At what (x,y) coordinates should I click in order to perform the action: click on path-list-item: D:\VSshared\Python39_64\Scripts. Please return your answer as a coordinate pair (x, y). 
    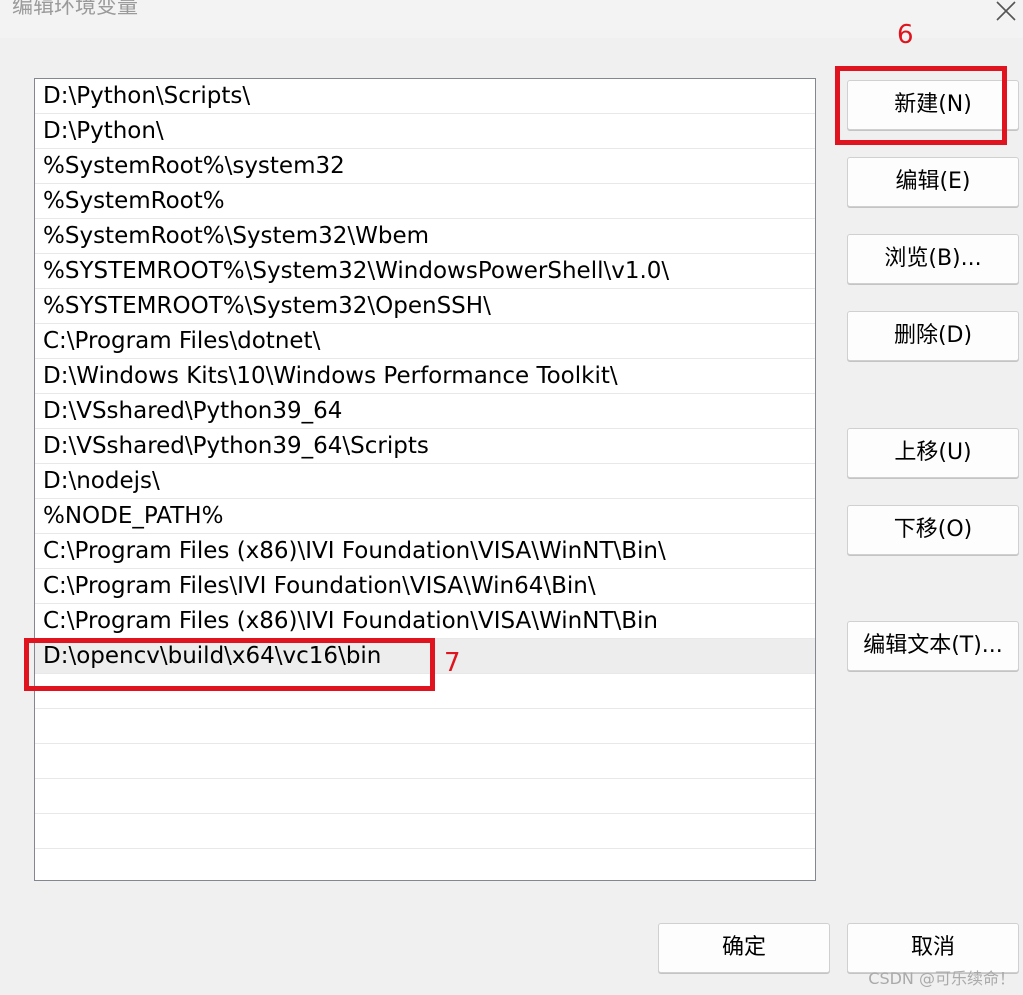
    Looking at the image, I should click on (425, 446).